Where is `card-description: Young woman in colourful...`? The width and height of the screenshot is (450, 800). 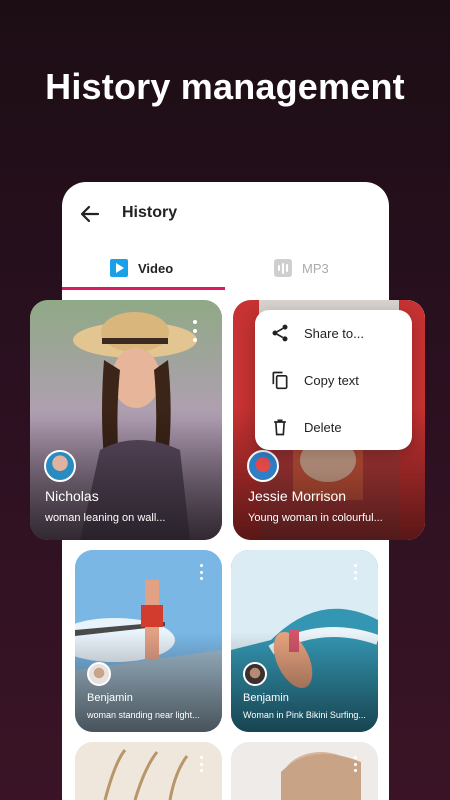 card-description: Young woman in colourful... is located at coordinates (315, 518).